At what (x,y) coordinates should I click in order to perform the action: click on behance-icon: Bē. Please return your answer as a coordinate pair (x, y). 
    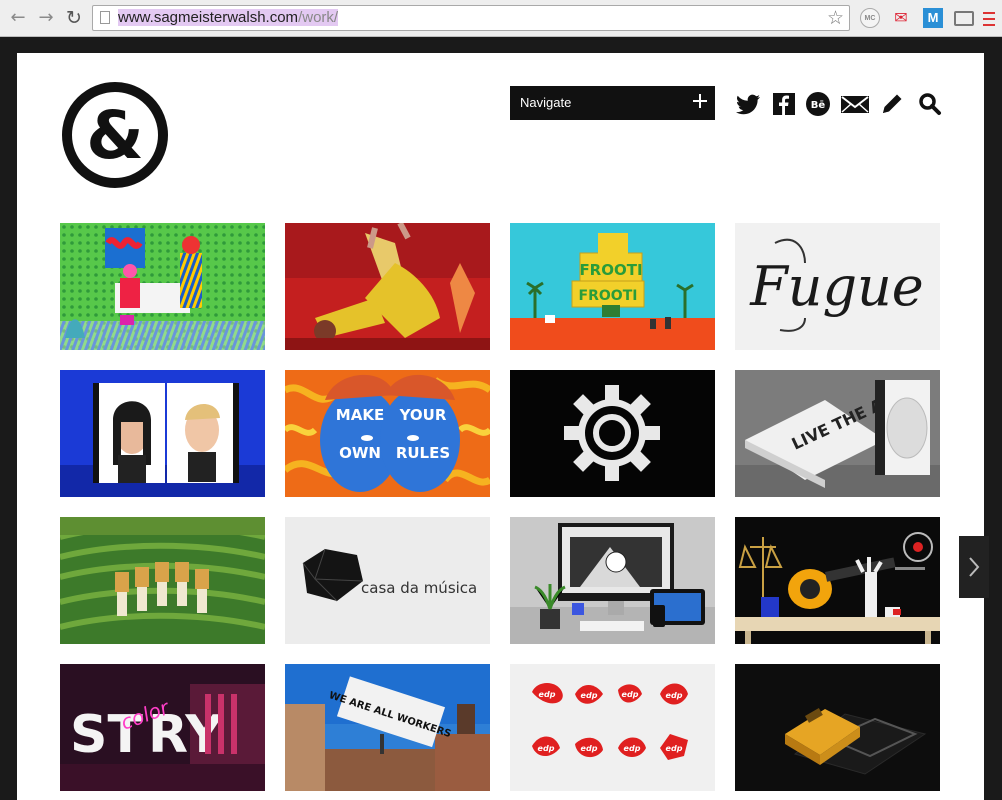
    Looking at the image, I should click on (818, 104).